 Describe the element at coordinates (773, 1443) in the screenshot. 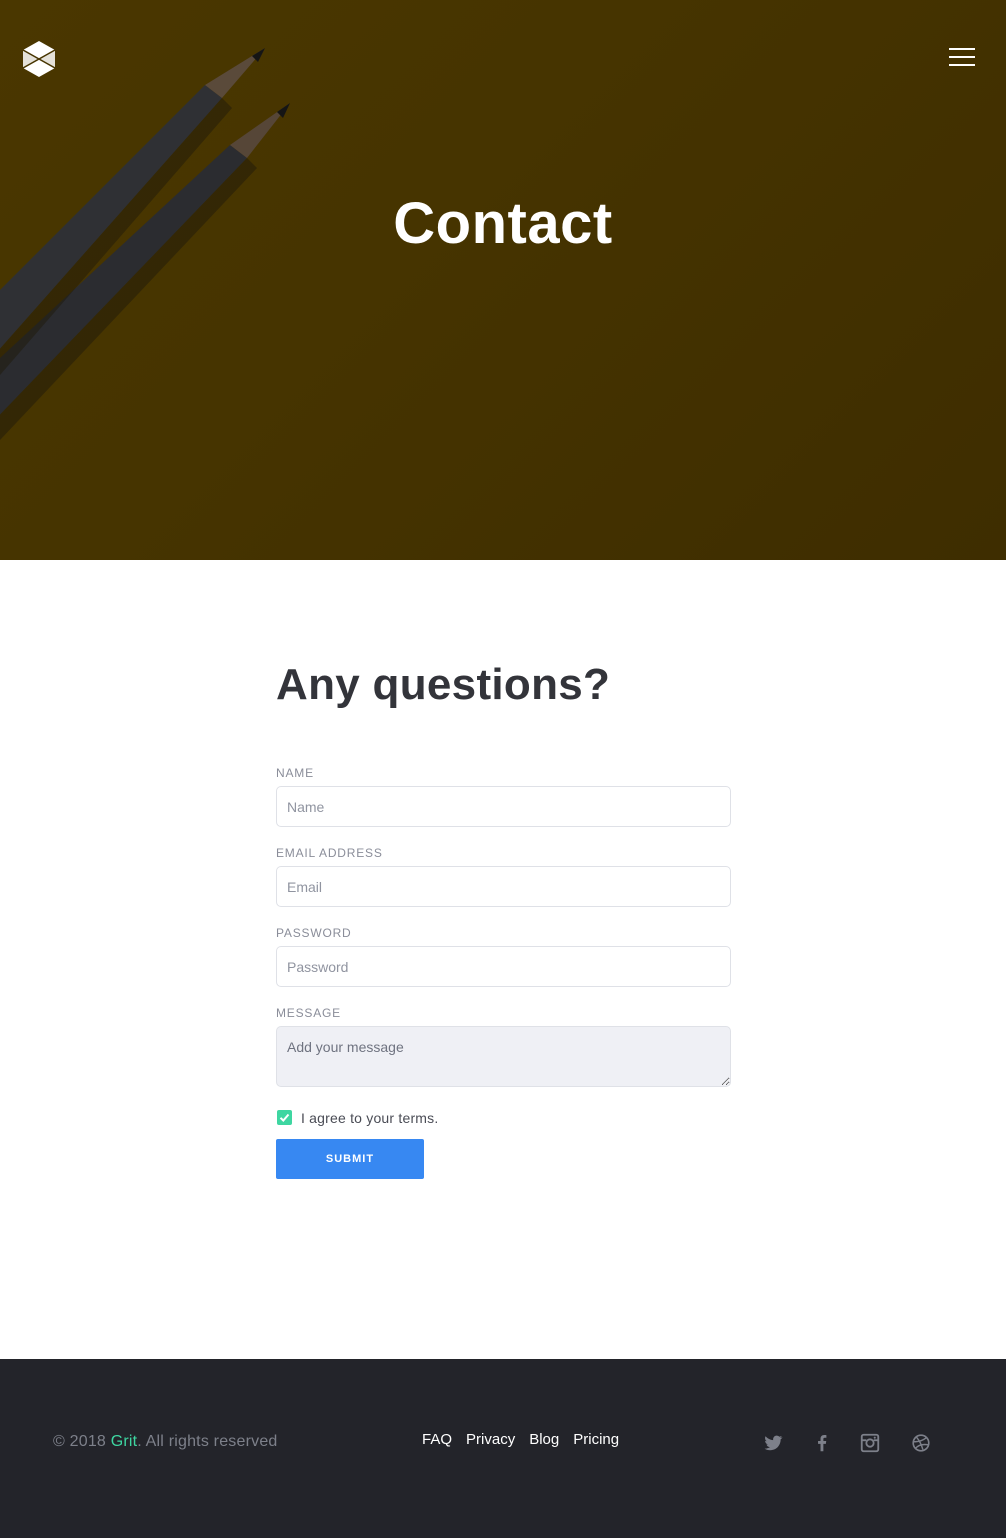

I see `twitter-icon` at that location.